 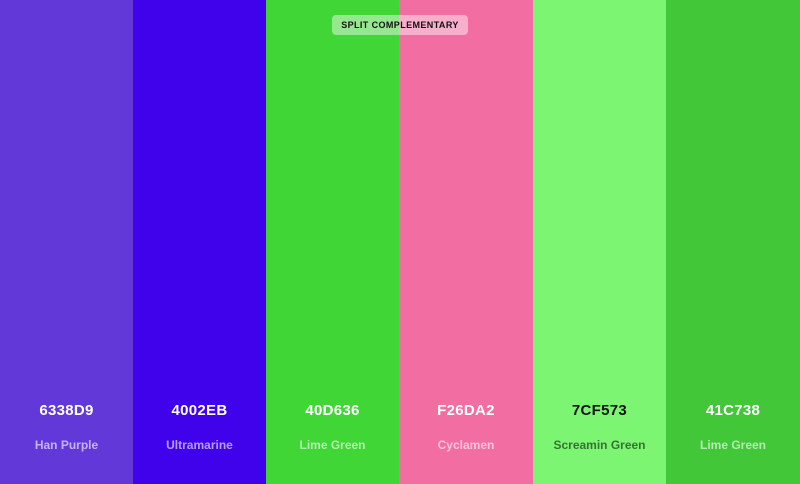 I want to click on swatch-hex-code: 7CF573, so click(x=599, y=410).